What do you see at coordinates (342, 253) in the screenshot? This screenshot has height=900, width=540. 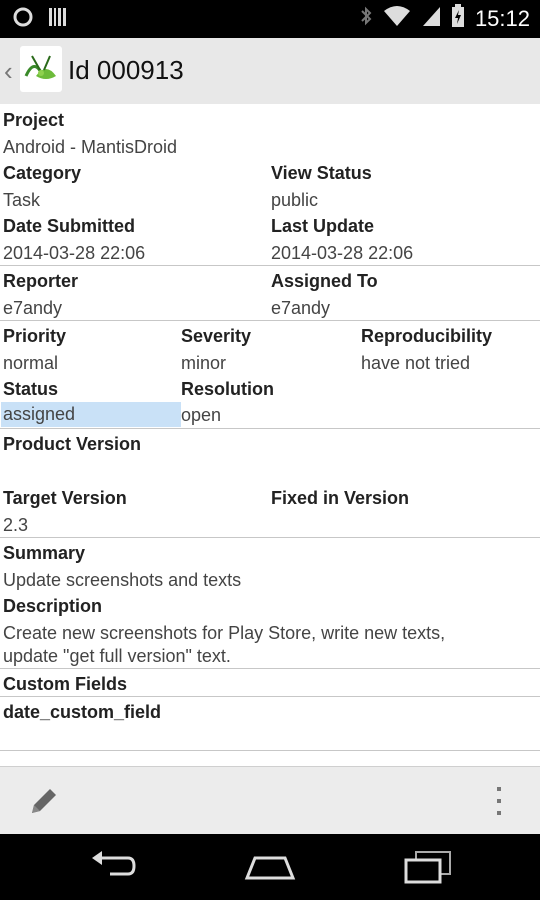 I see `last-update-value: 2014-03-28 22:06` at bounding box center [342, 253].